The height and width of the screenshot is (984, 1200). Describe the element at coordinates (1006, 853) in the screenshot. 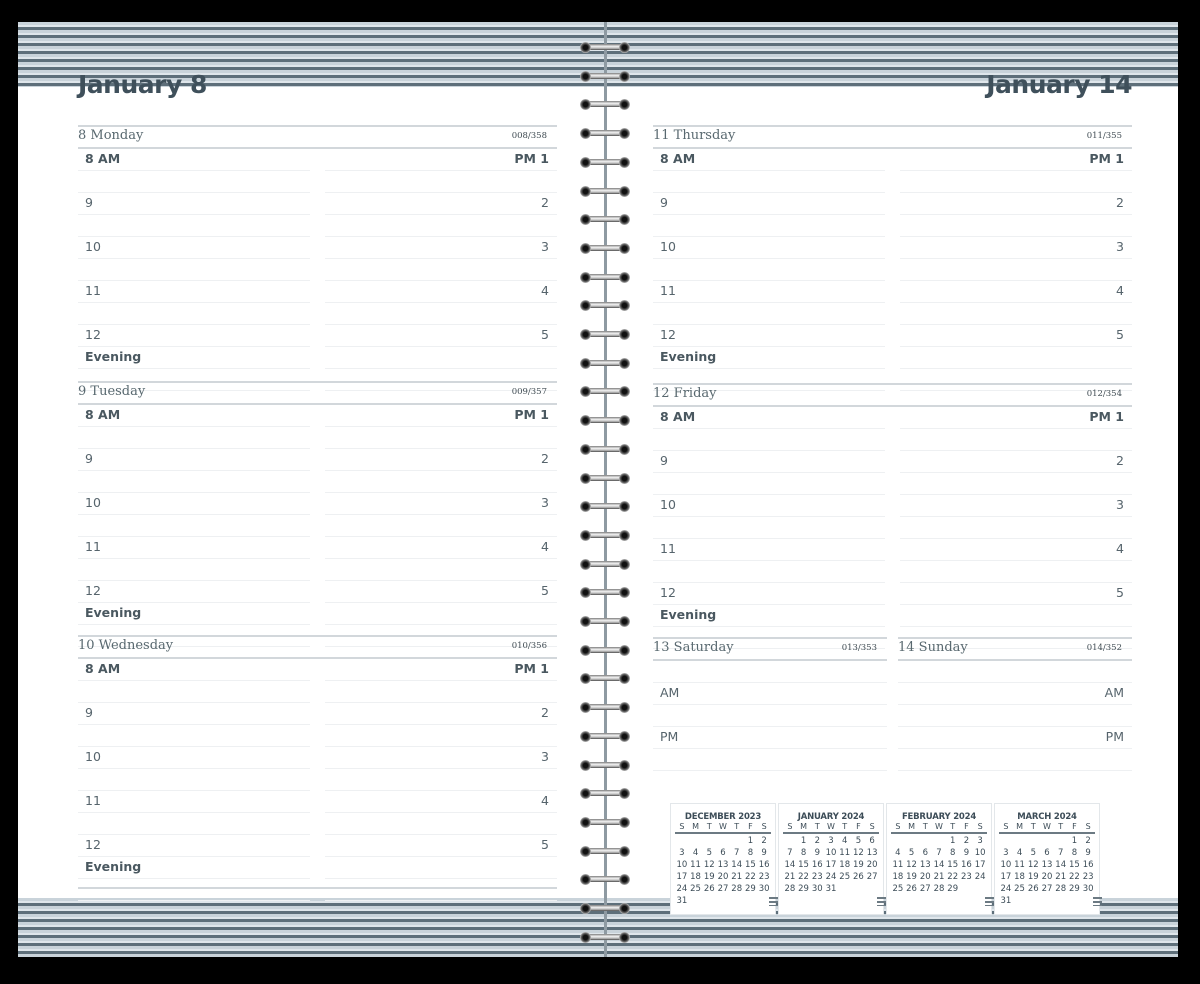

I see `date-cell: 3` at that location.